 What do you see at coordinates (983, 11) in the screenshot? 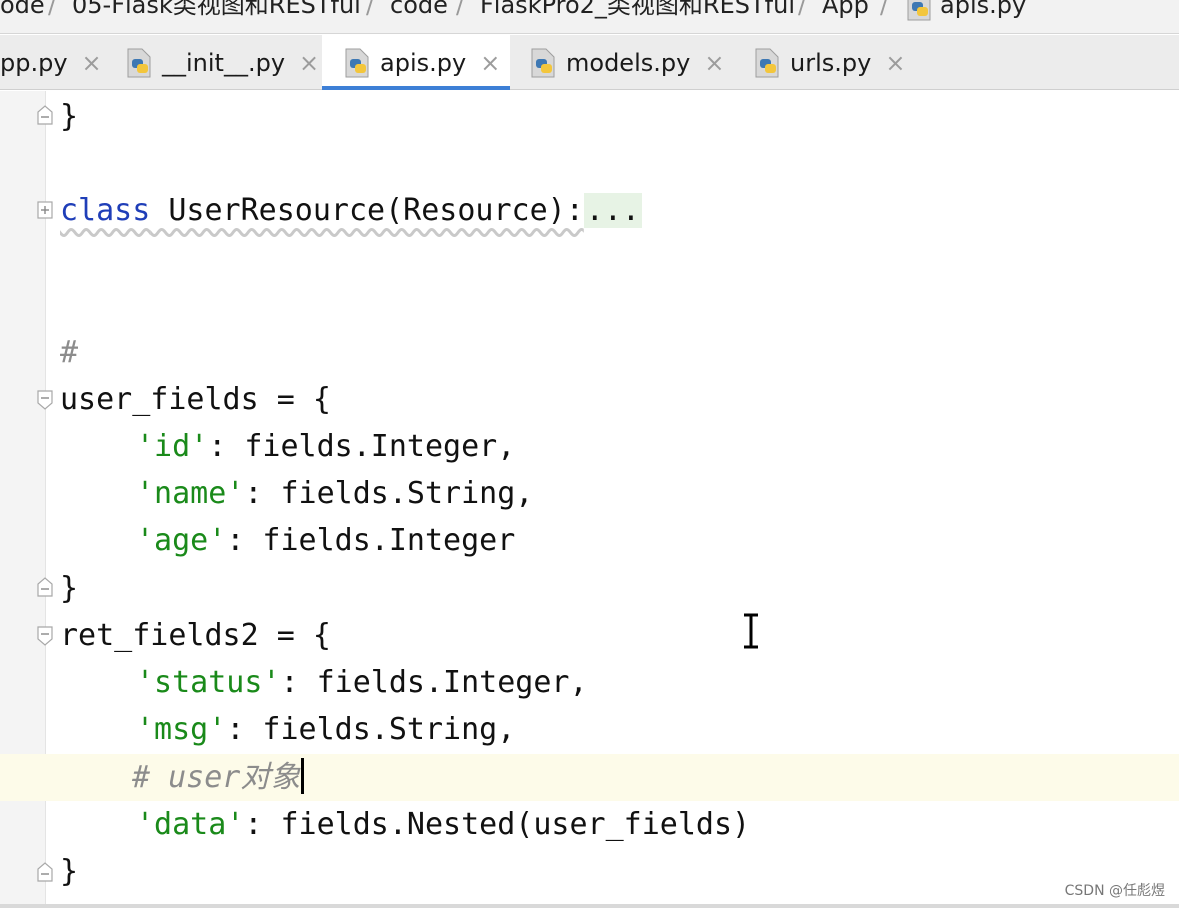
I see `breadcrumb-item-file: apis.py` at bounding box center [983, 11].